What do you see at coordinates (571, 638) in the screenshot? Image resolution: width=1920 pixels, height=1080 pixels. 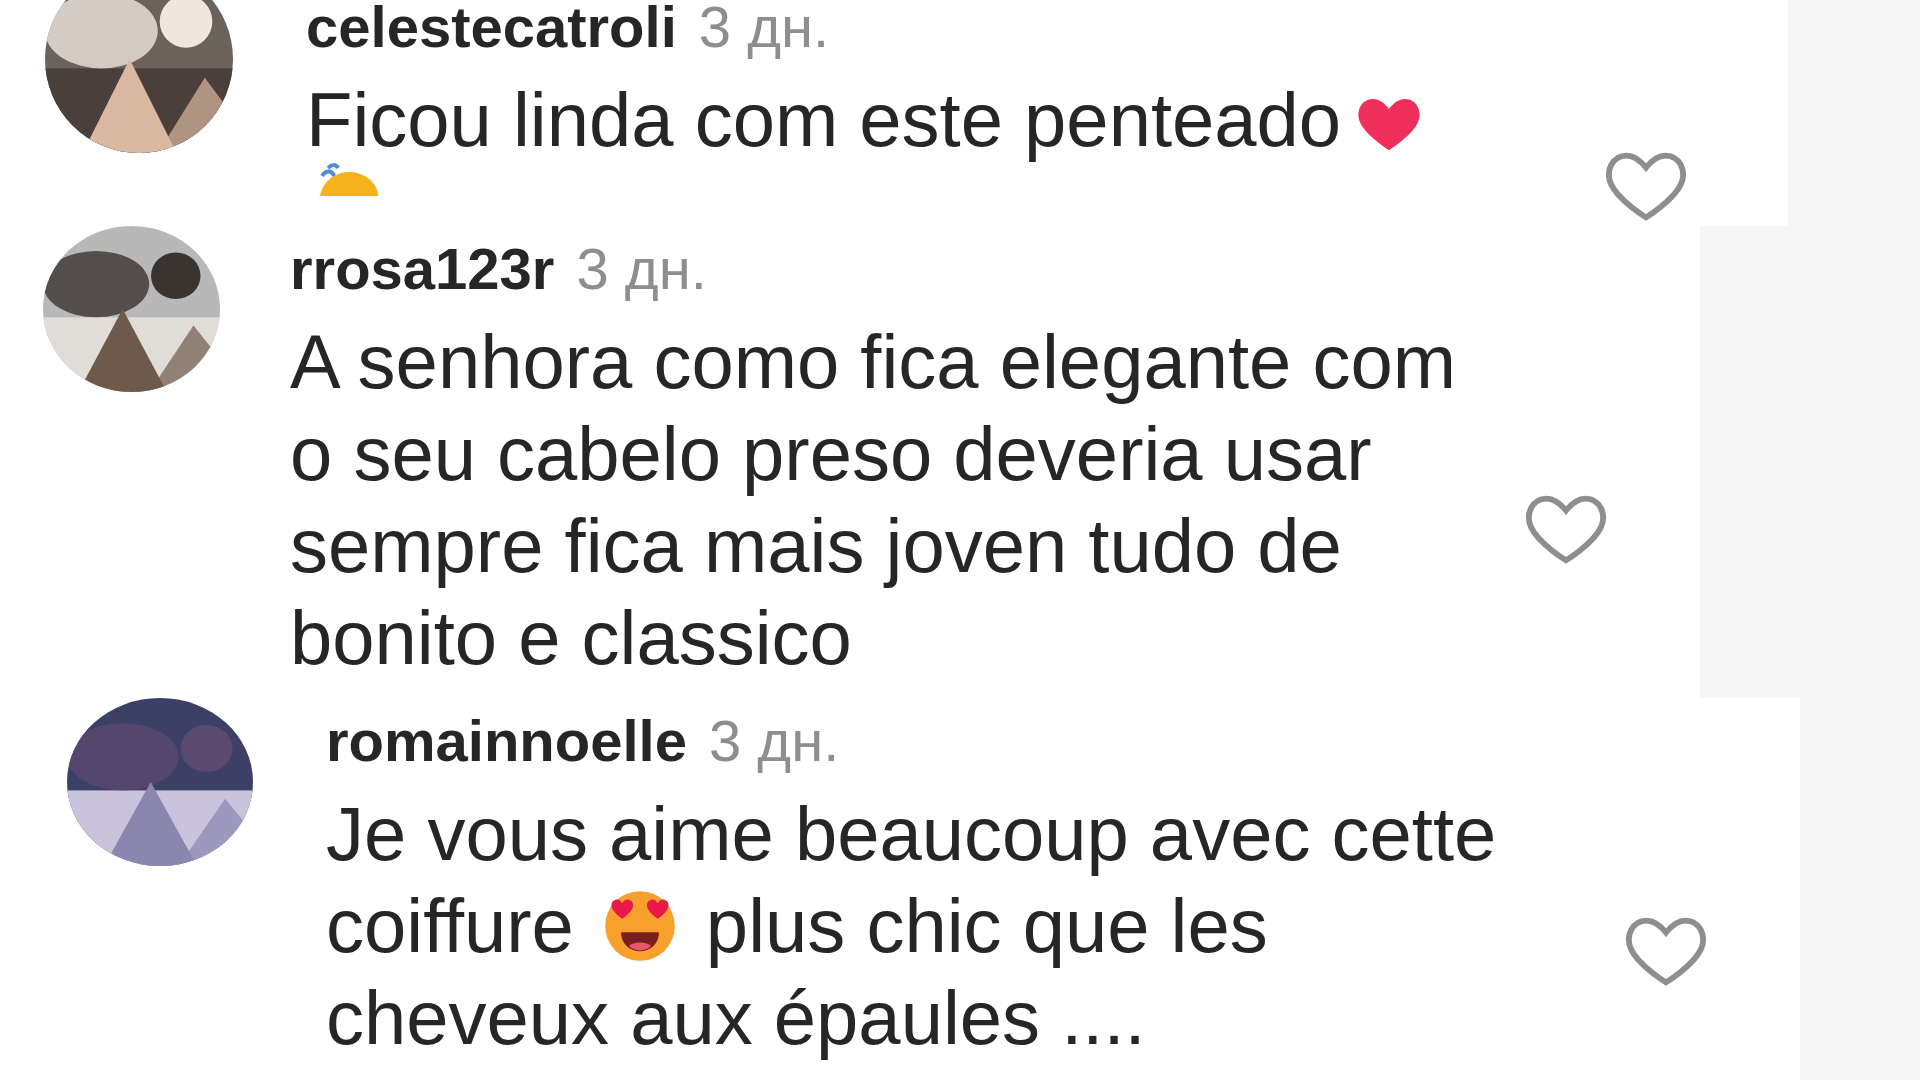 I see `comment-text: bonito e classico` at bounding box center [571, 638].